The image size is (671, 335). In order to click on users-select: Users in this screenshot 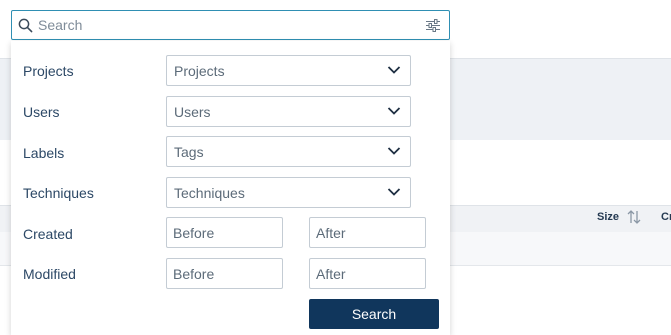, I will do `click(288, 111)`.